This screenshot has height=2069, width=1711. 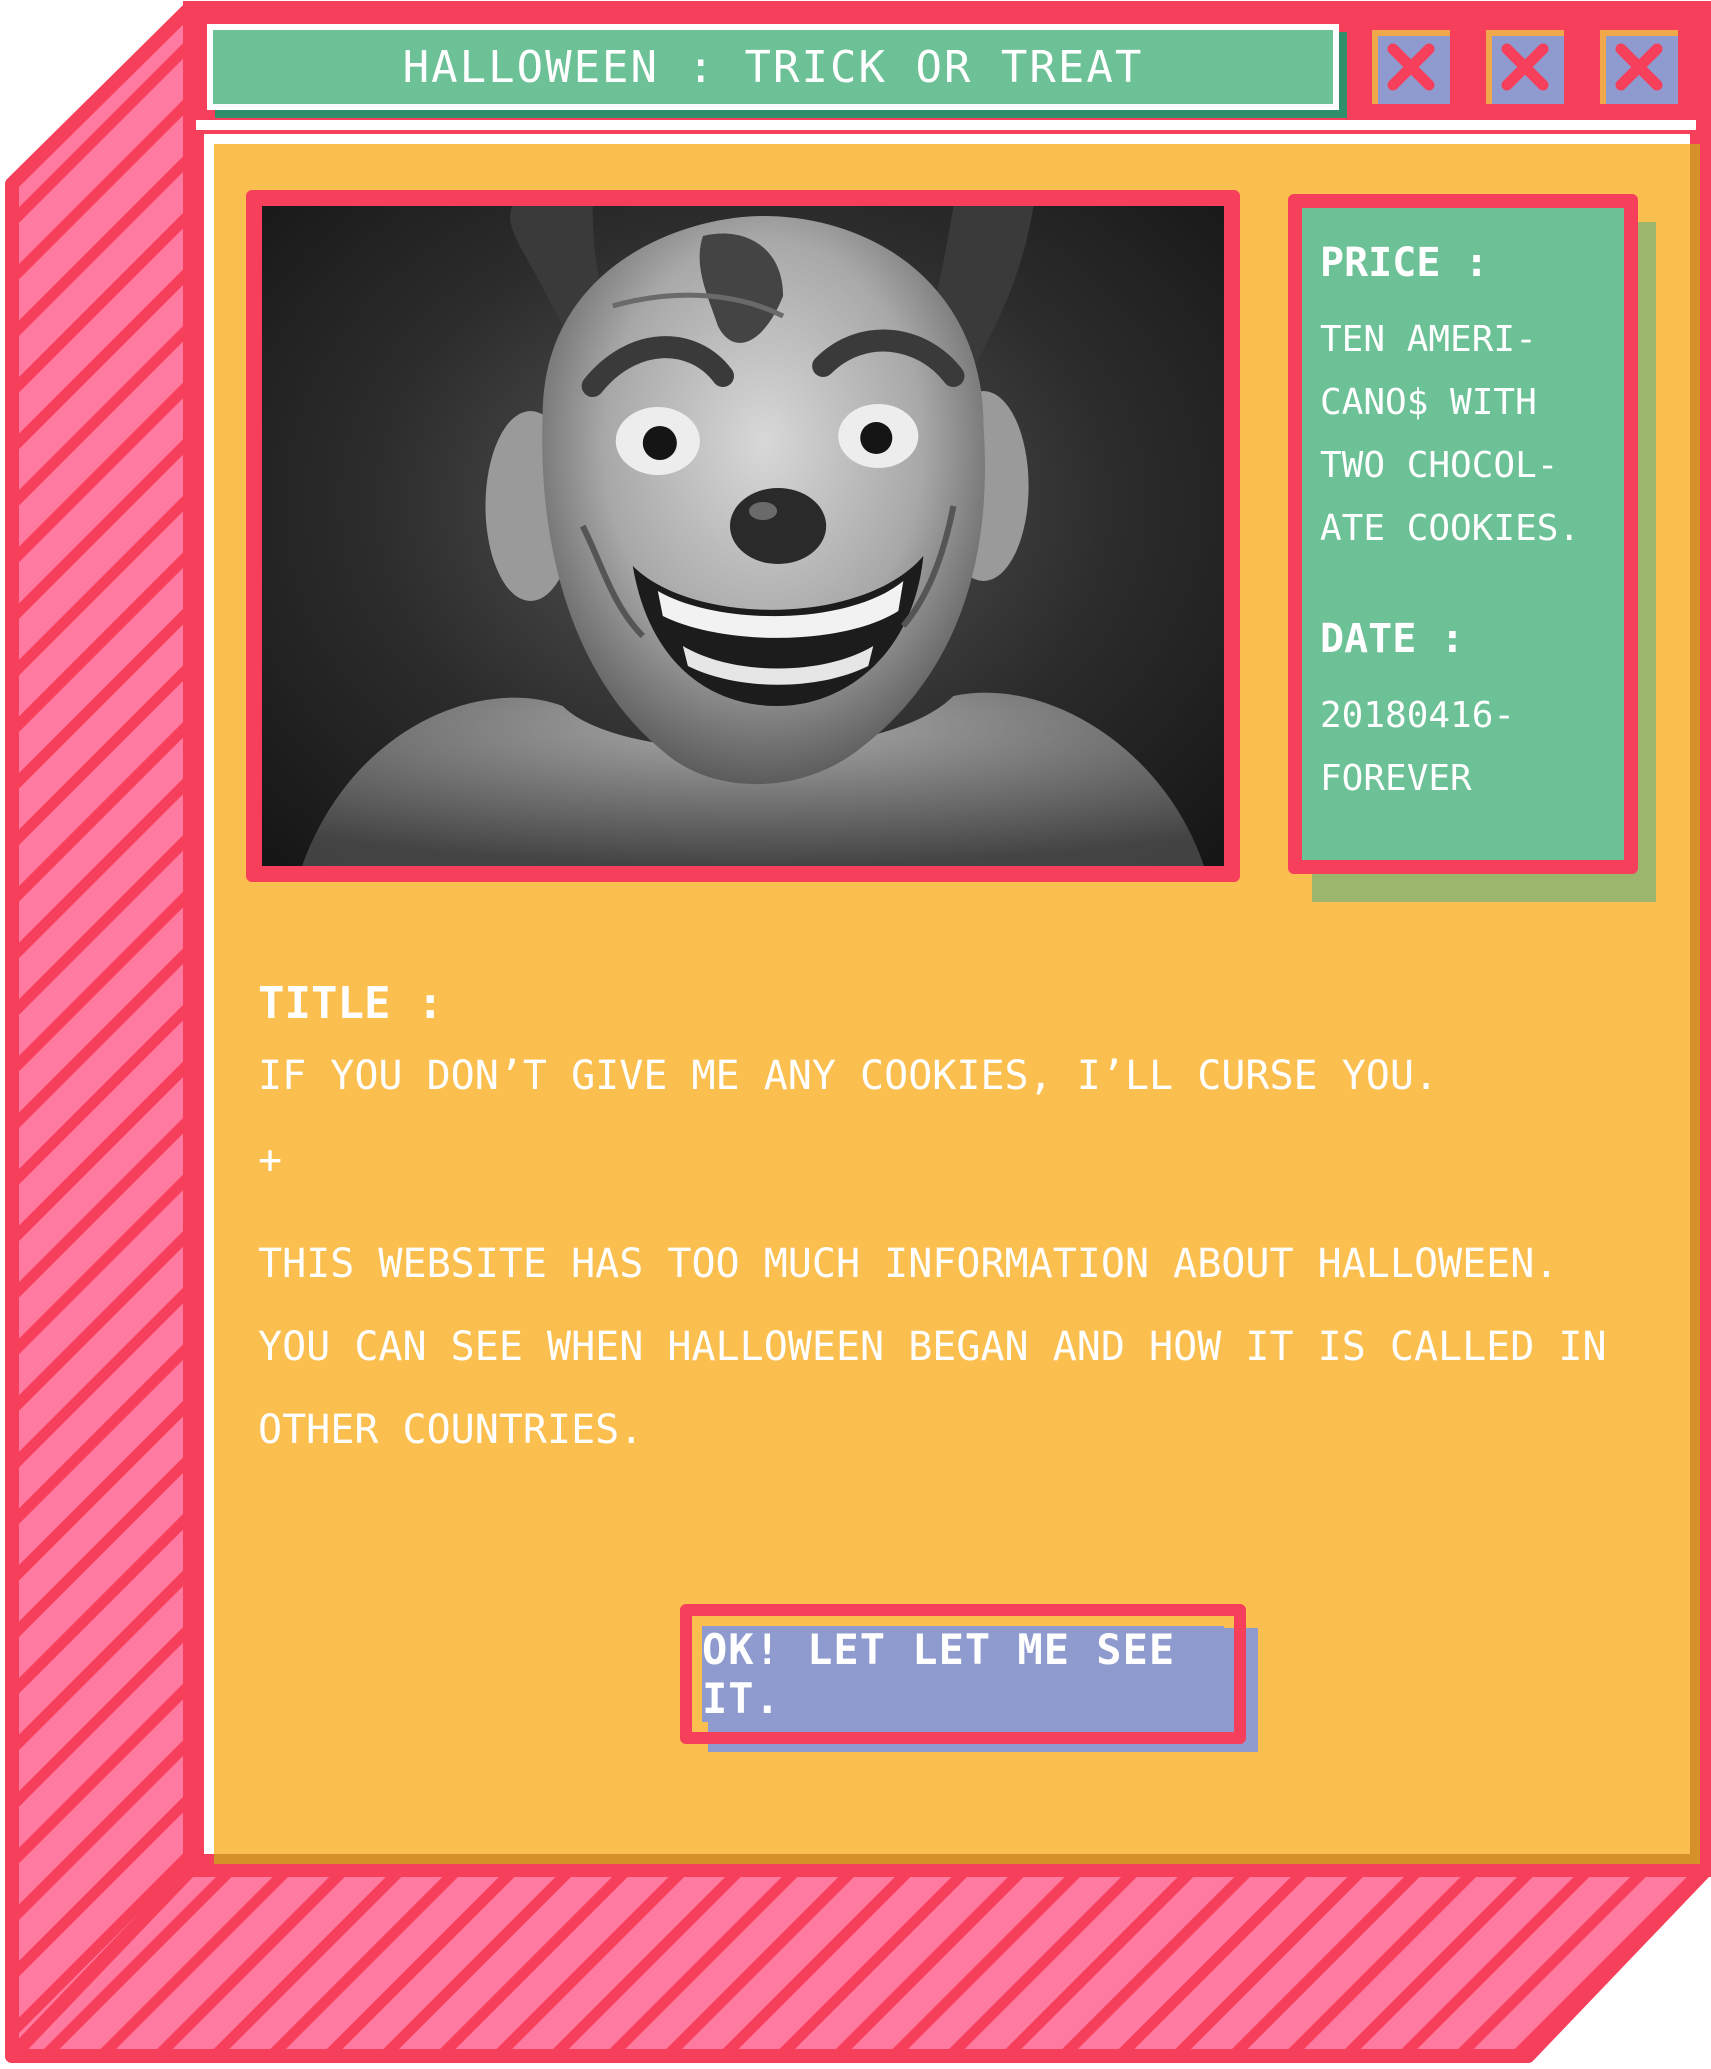 I want to click on price-label: PRICE :, so click(x=1404, y=263).